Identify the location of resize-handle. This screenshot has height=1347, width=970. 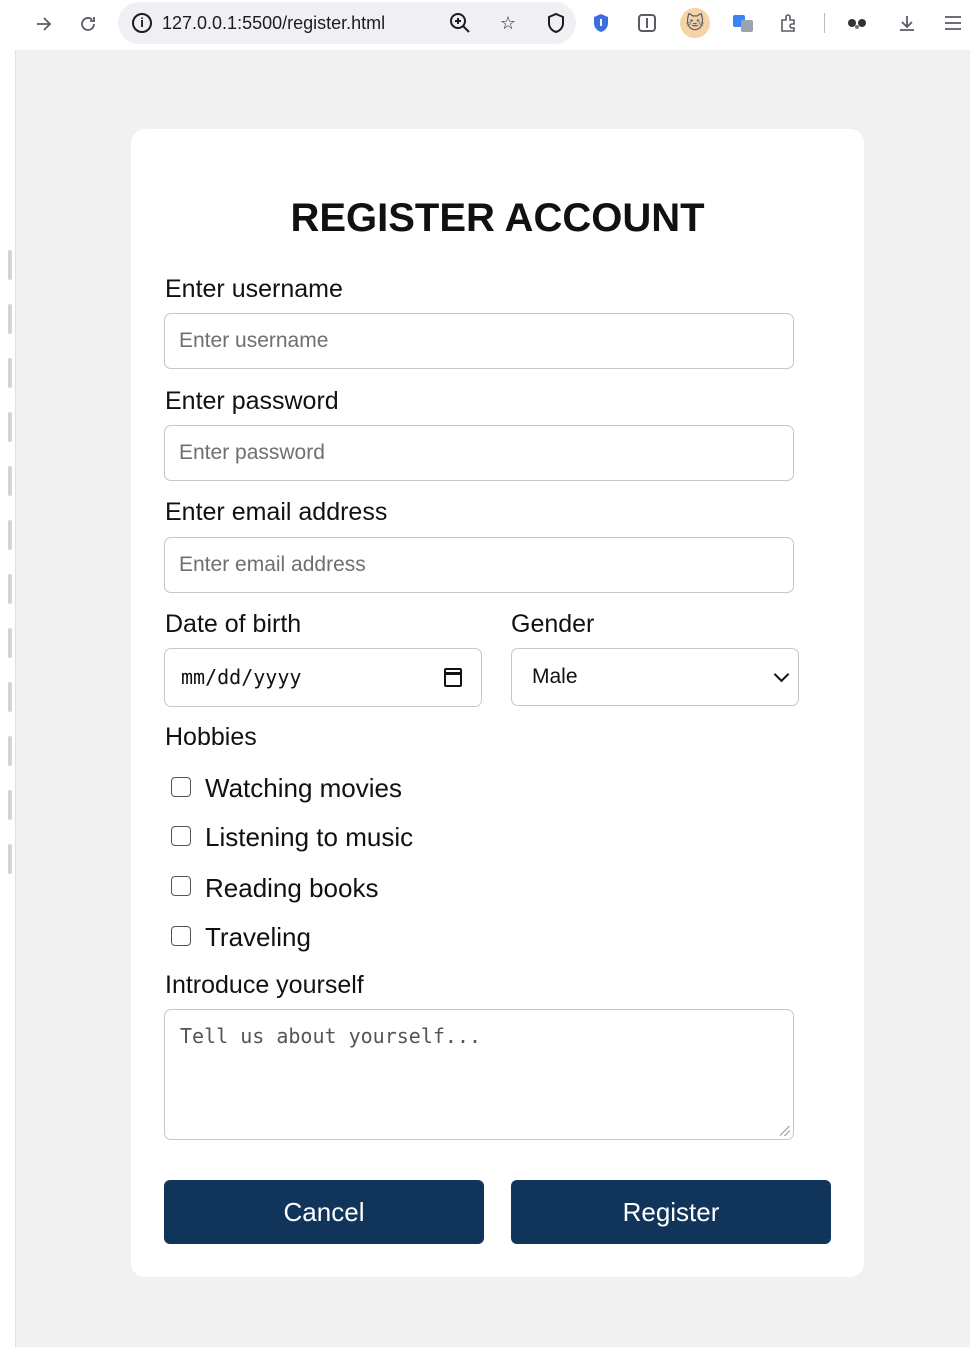
(785, 1131).